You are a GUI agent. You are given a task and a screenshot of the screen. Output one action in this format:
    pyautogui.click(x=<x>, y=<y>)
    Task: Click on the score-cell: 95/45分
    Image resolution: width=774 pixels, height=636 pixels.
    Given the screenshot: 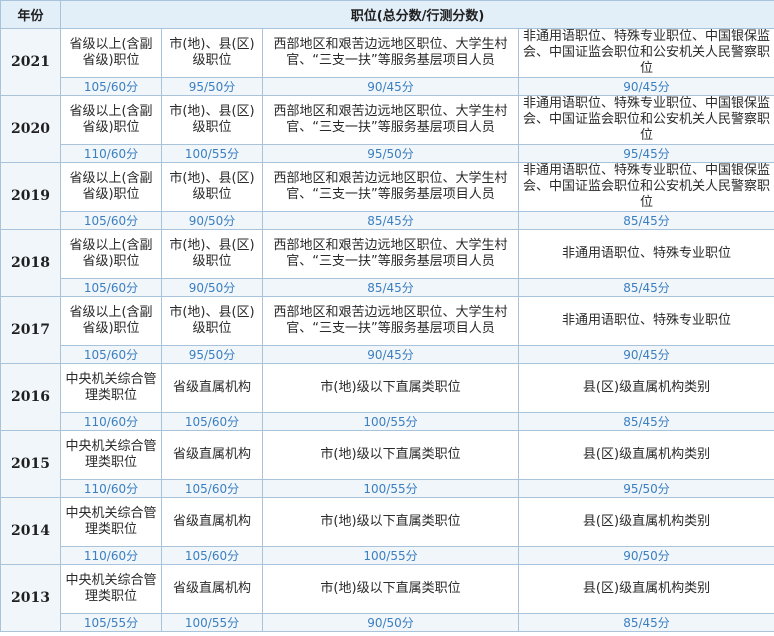 What is the action you would take?
    pyautogui.click(x=645, y=153)
    